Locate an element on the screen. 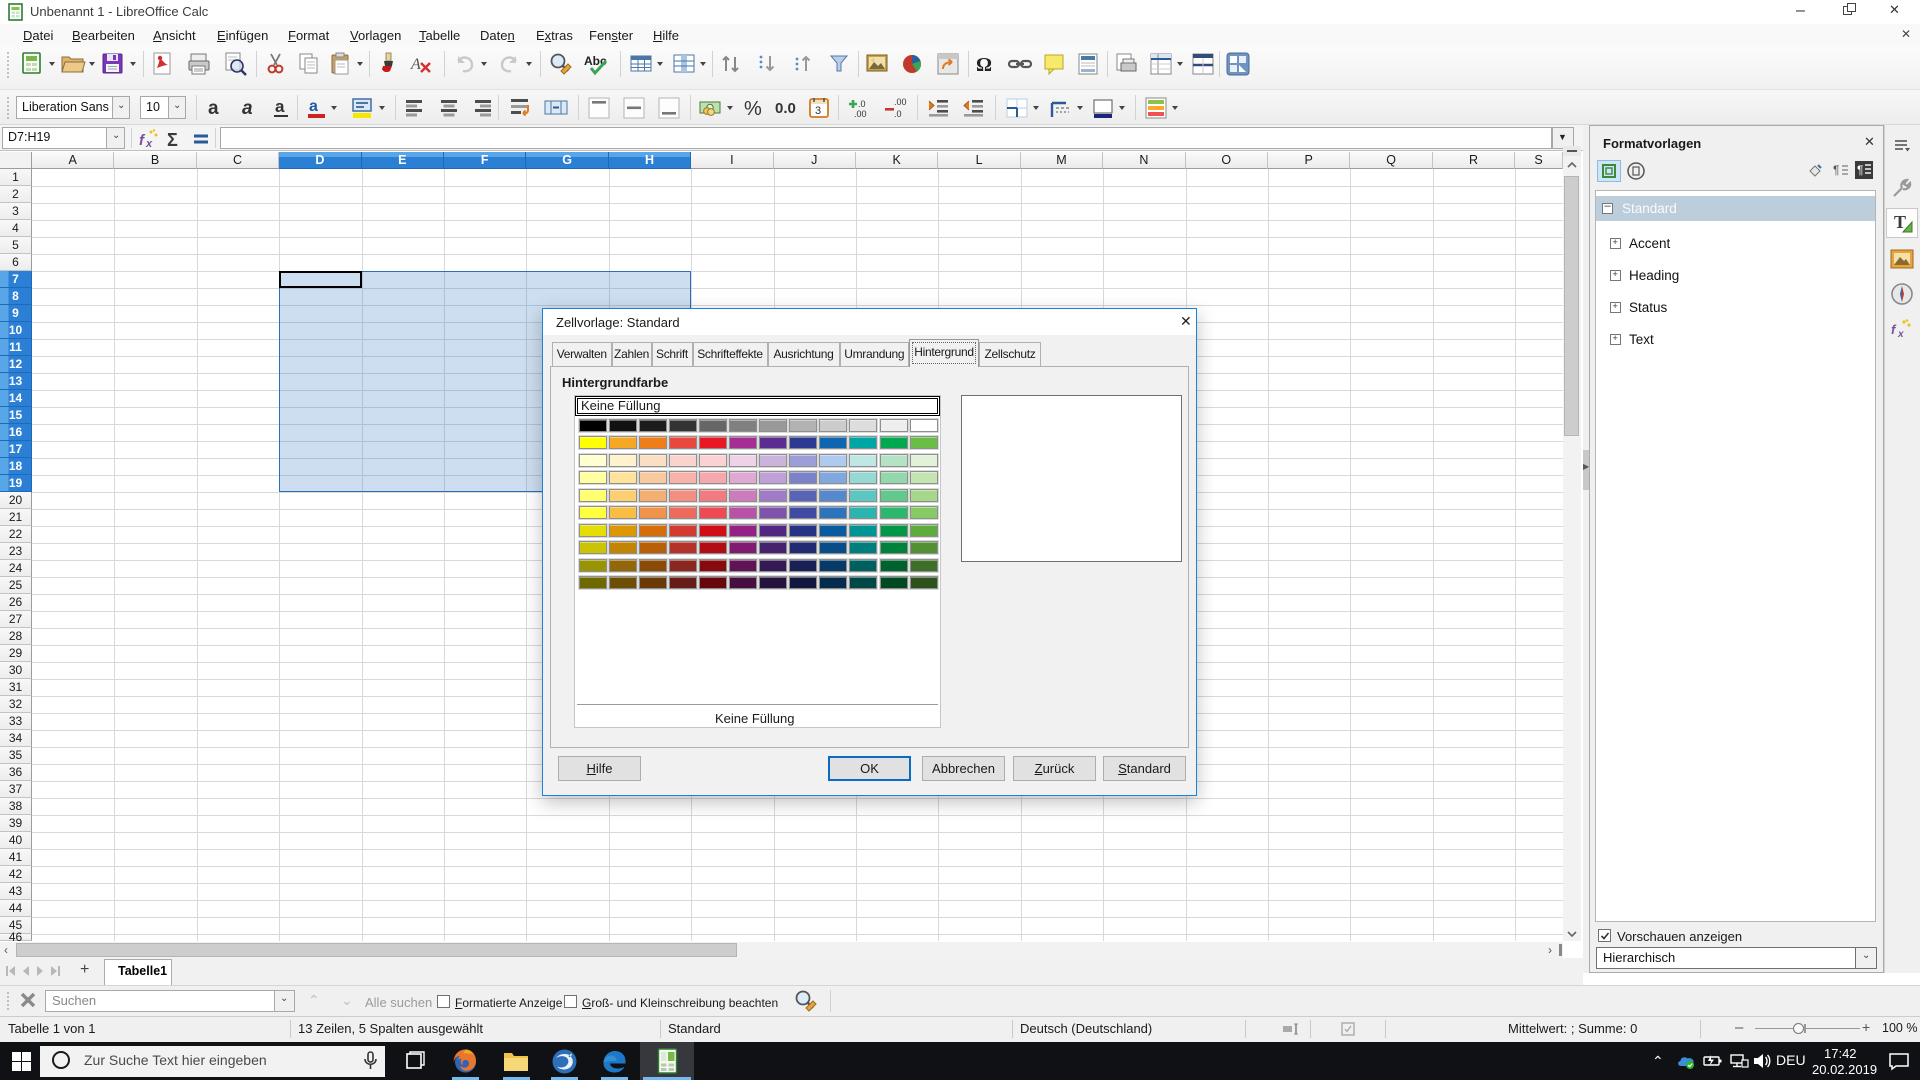 This screenshot has height=1080, width=1920. svg-text: Σ is located at coordinates (172, 140).